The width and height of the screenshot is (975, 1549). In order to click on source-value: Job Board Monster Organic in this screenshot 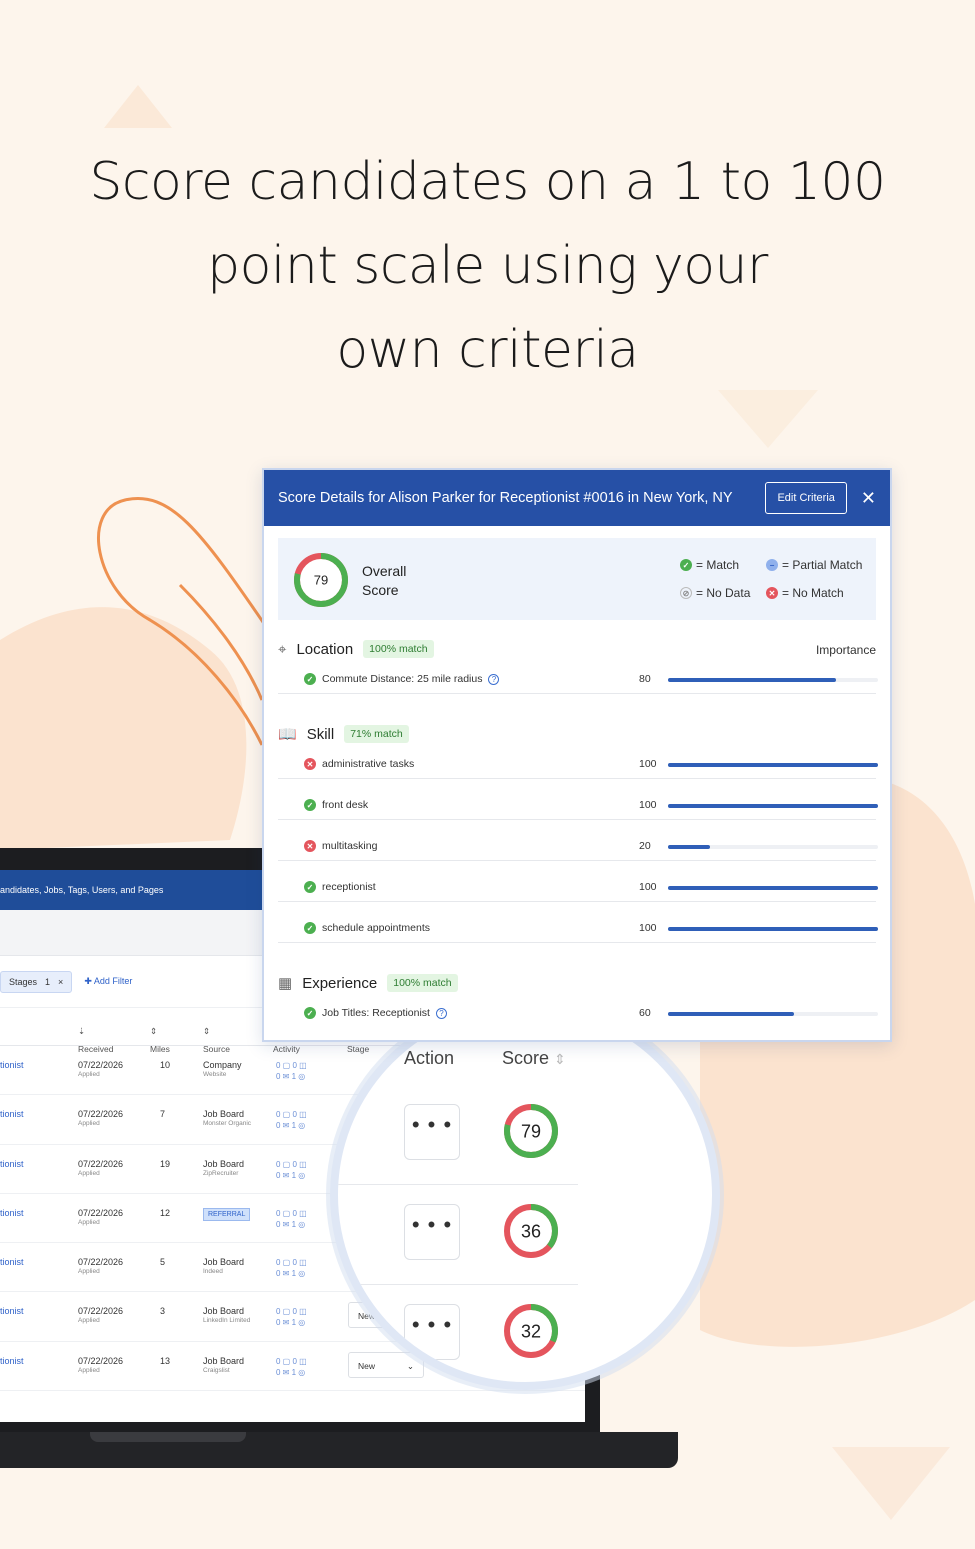, I will do `click(227, 1118)`.